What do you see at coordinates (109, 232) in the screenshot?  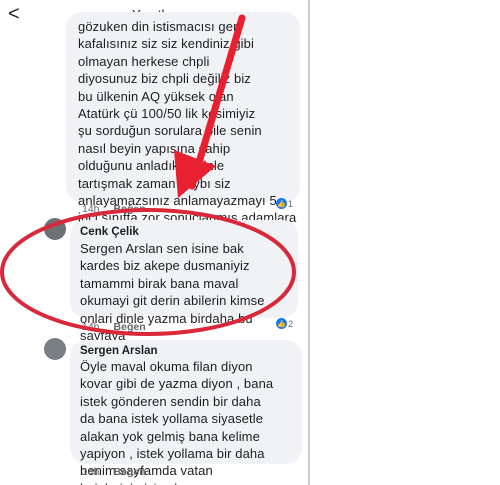 I see `comment-author-2: Cenk Çelik` at bounding box center [109, 232].